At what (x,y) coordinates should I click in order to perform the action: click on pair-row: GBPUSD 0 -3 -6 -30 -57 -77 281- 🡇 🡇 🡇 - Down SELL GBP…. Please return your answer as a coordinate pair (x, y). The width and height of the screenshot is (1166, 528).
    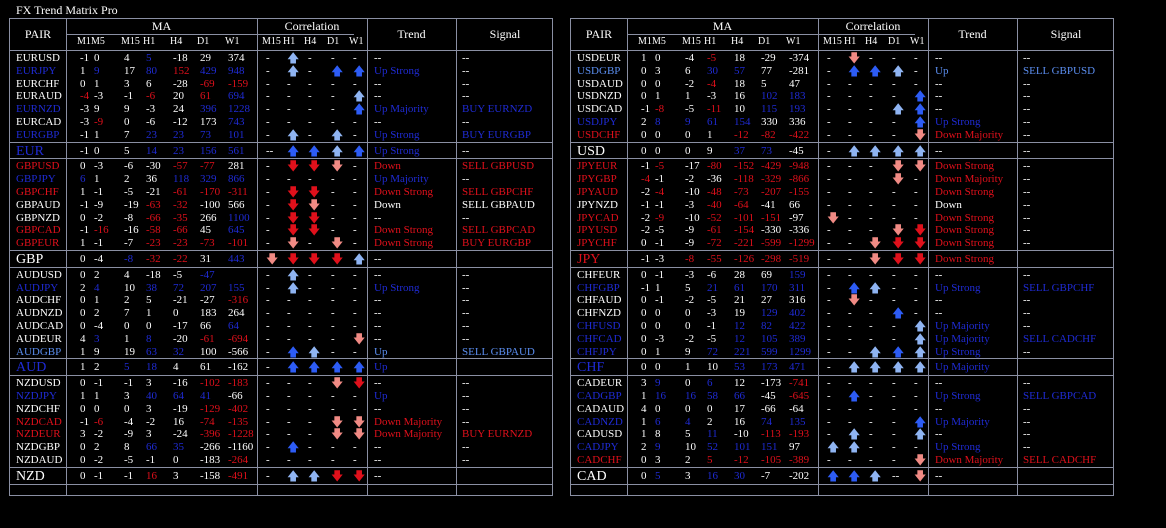
    Looking at the image, I should click on (281, 166).